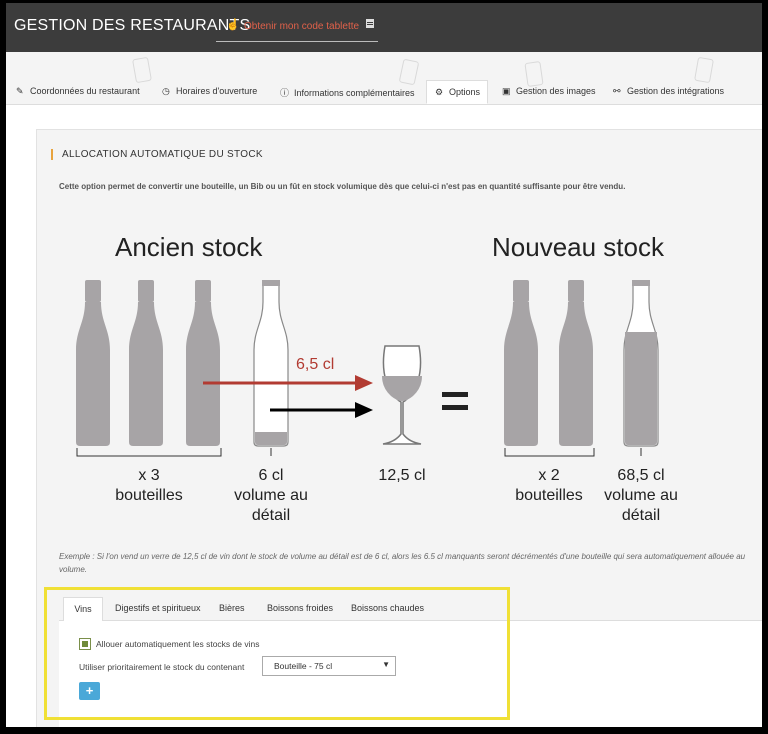  I want to click on tablet-code-label: Obtenir mon code tablette, so click(302, 26).